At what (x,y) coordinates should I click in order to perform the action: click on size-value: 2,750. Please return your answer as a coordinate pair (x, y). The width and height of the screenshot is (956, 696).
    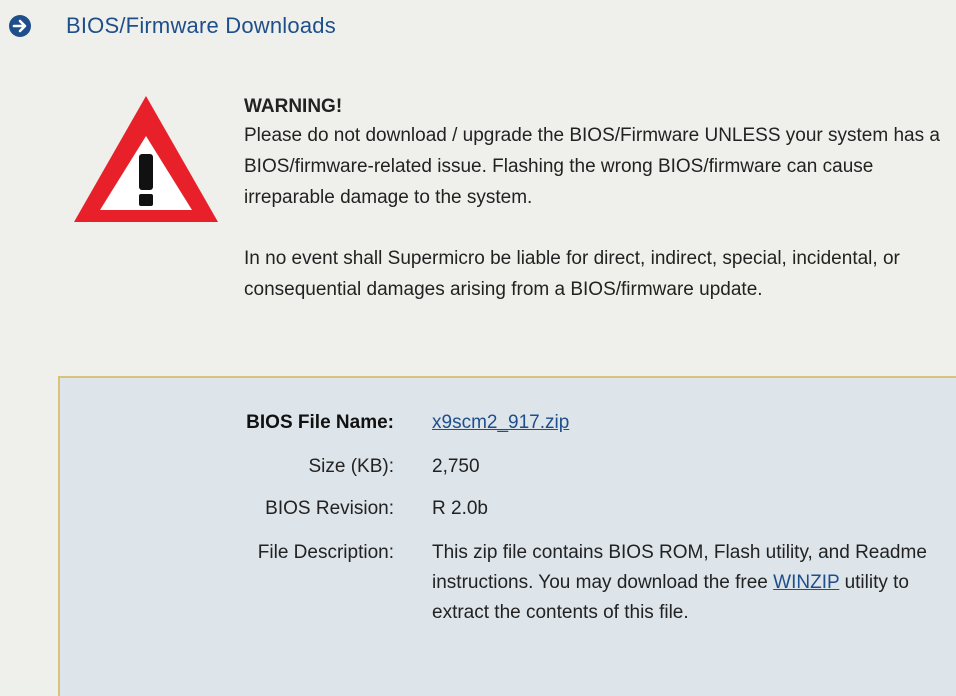
    Looking at the image, I should click on (456, 466).